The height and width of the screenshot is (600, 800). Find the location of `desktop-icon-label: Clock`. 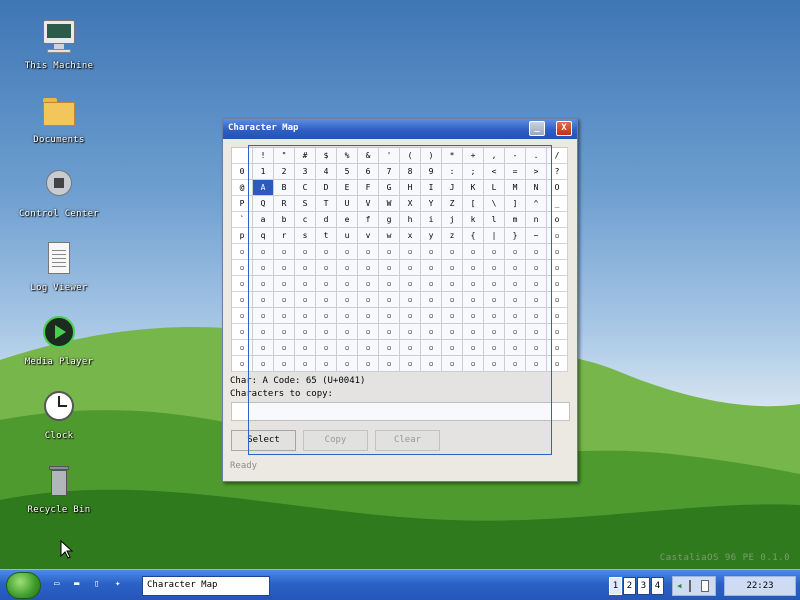

desktop-icon-label: Clock is located at coordinates (59, 436).